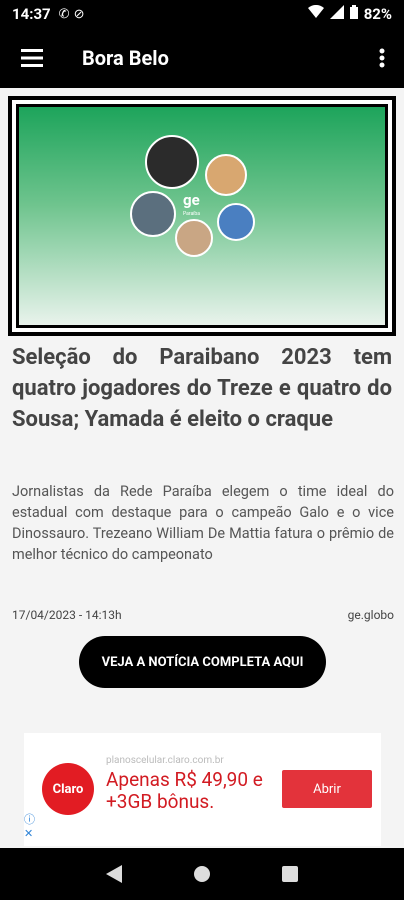 Image resolution: width=404 pixels, height=900 pixels. I want to click on article-date: 17/04/2023 - 14:13h, so click(67, 615).